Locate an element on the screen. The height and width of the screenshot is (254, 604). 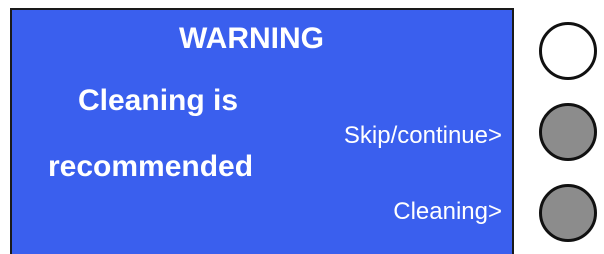
skip-continue-option: Skip/continue> is located at coordinates (423, 136).